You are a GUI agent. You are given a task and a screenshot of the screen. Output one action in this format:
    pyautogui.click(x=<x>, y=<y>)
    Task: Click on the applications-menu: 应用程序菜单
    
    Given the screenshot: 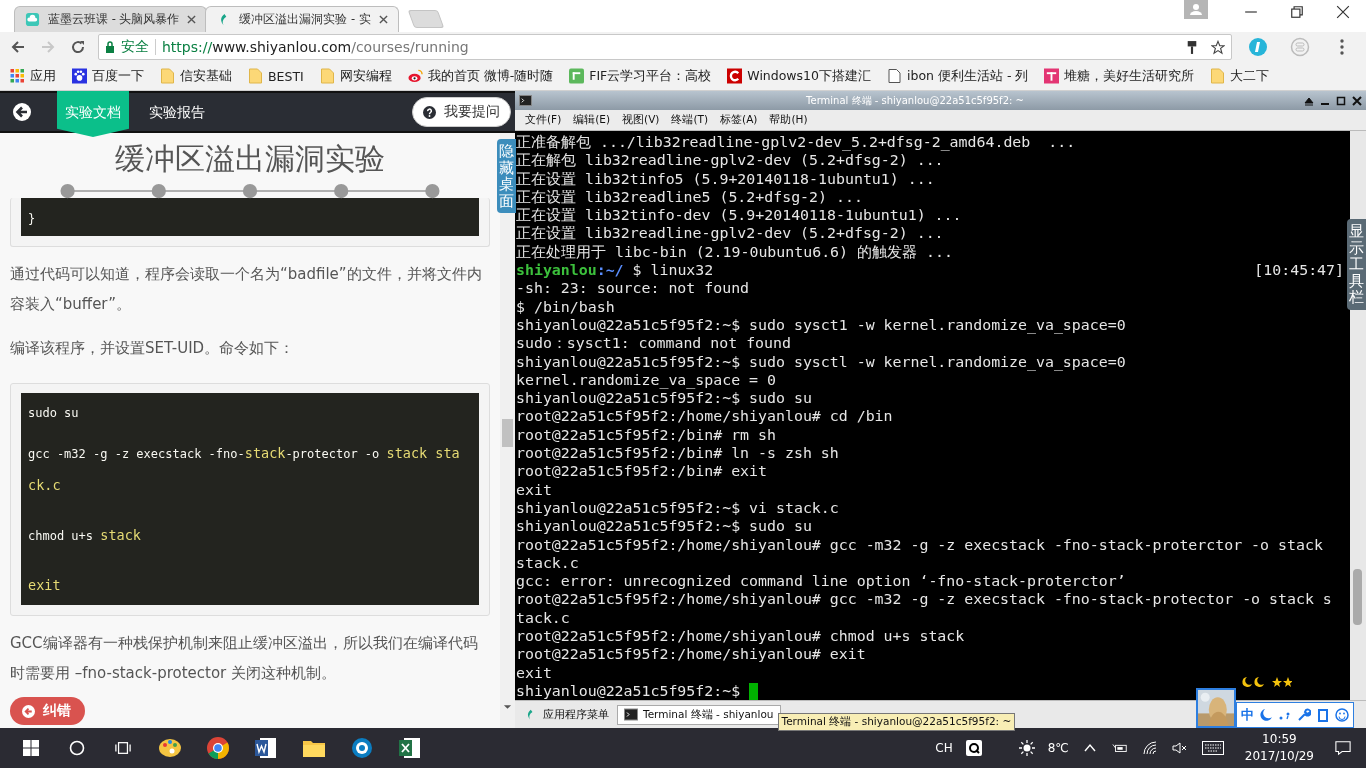 What is the action you would take?
    pyautogui.click(x=566, y=715)
    